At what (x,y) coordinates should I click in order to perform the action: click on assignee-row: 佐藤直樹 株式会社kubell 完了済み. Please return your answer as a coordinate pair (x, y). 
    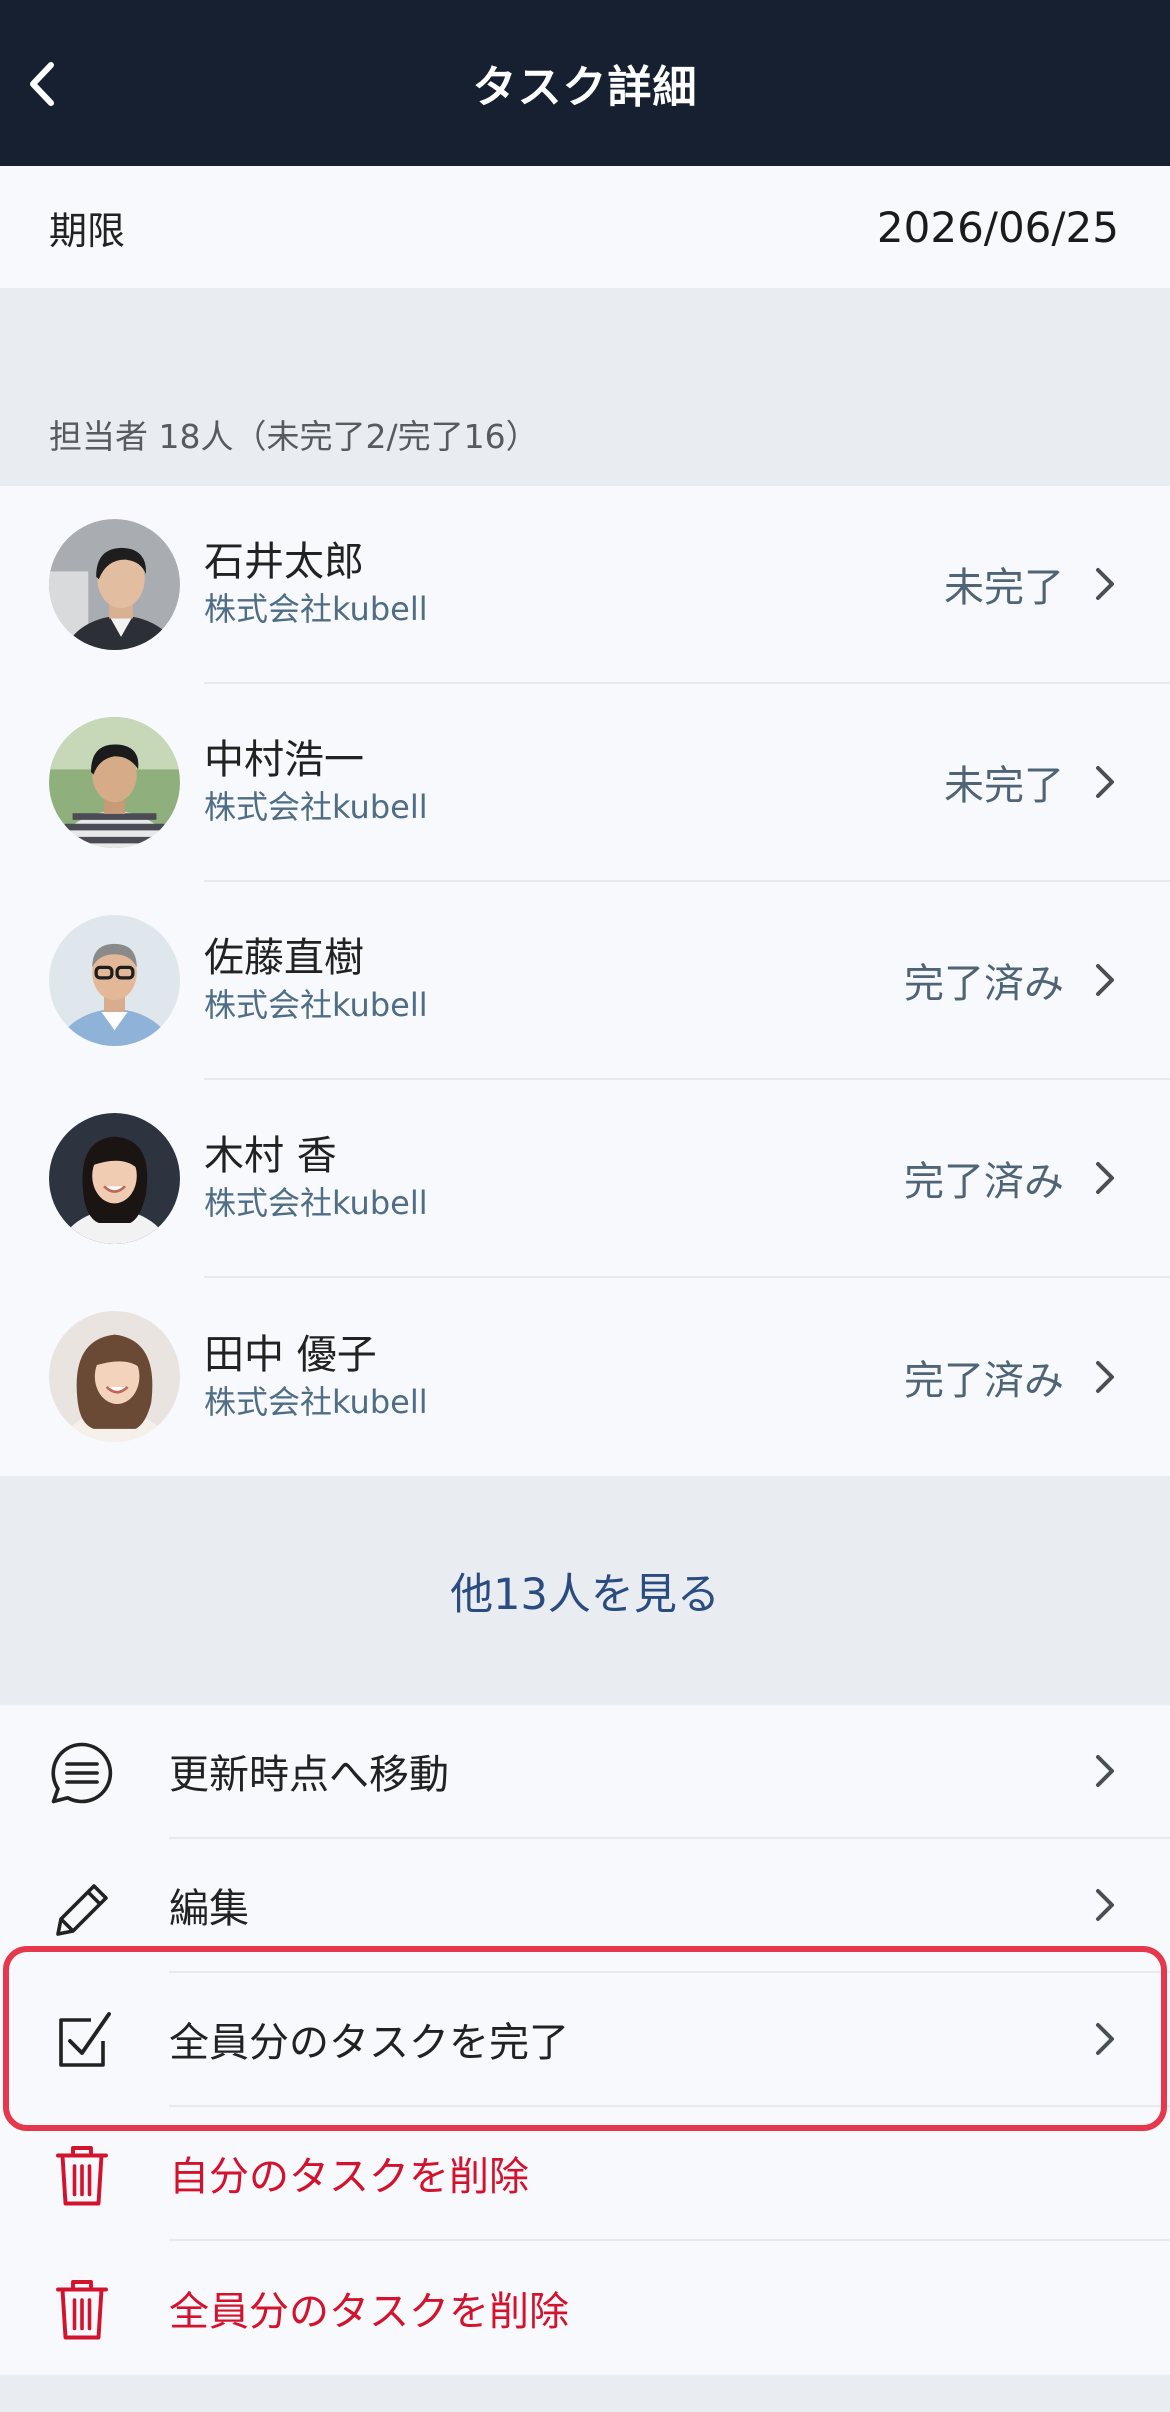
    Looking at the image, I should click on (585, 981).